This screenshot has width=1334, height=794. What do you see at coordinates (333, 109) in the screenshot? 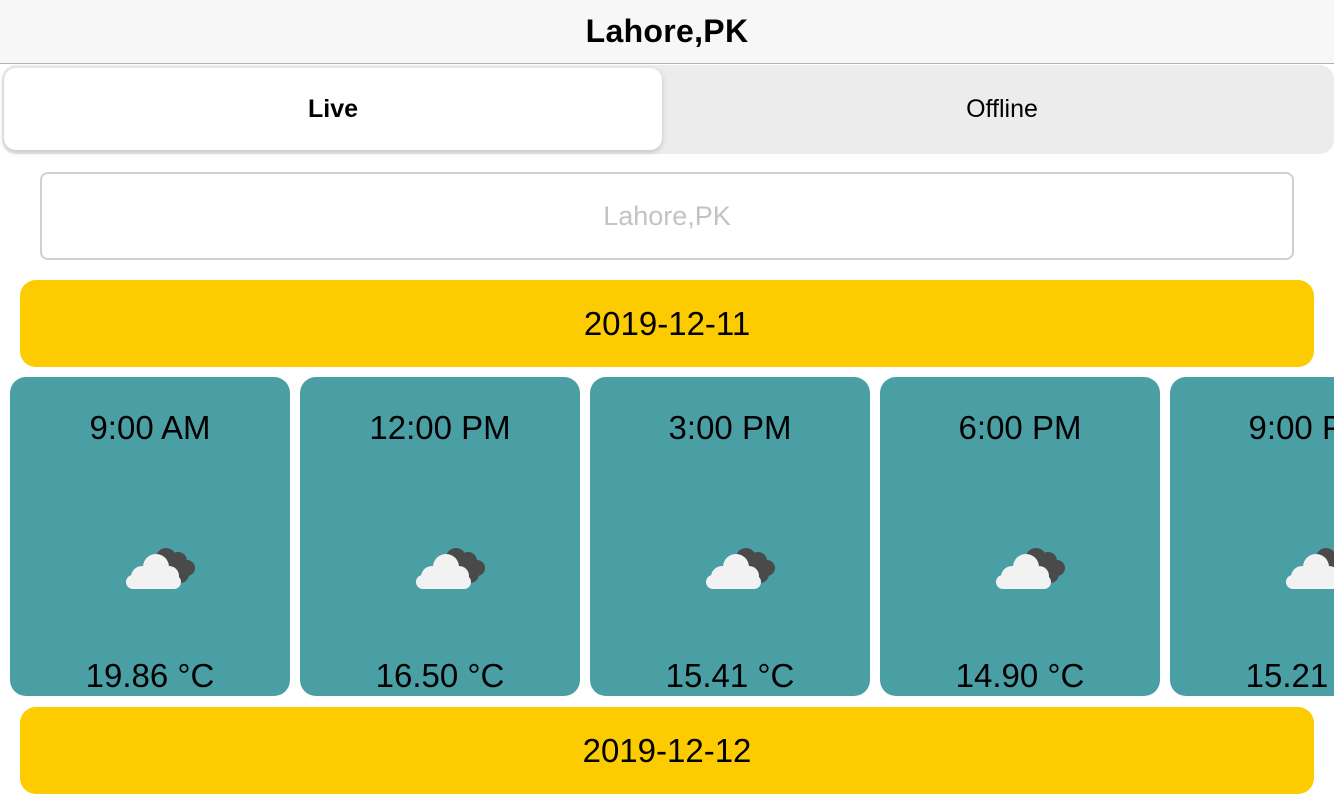
I see `segment-live: Live` at bounding box center [333, 109].